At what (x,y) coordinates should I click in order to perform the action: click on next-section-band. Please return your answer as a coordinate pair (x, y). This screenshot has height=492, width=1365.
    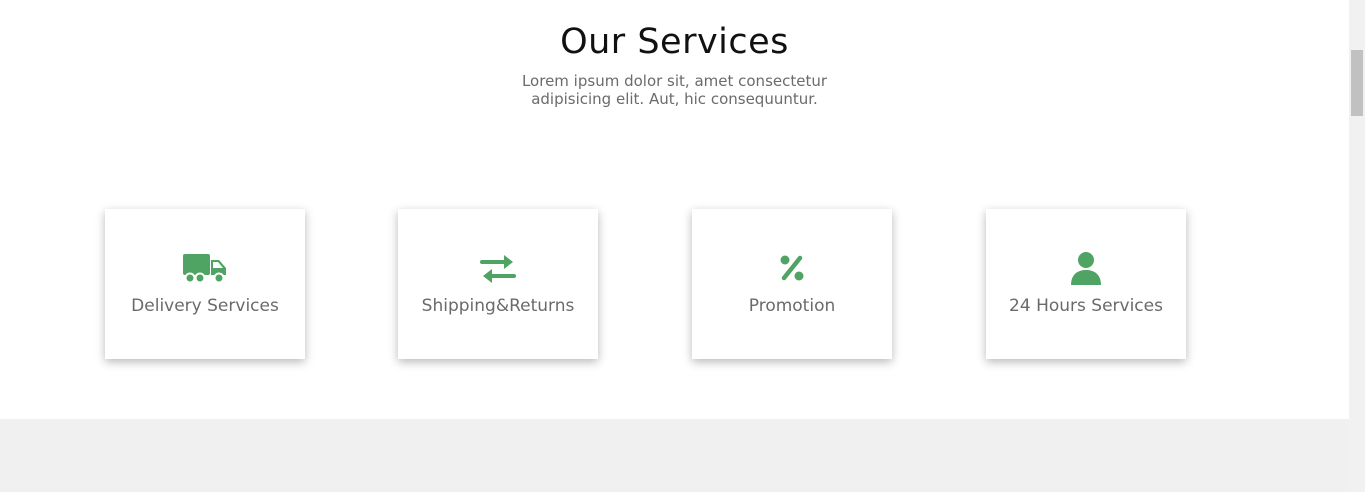
    Looking at the image, I should click on (674, 455).